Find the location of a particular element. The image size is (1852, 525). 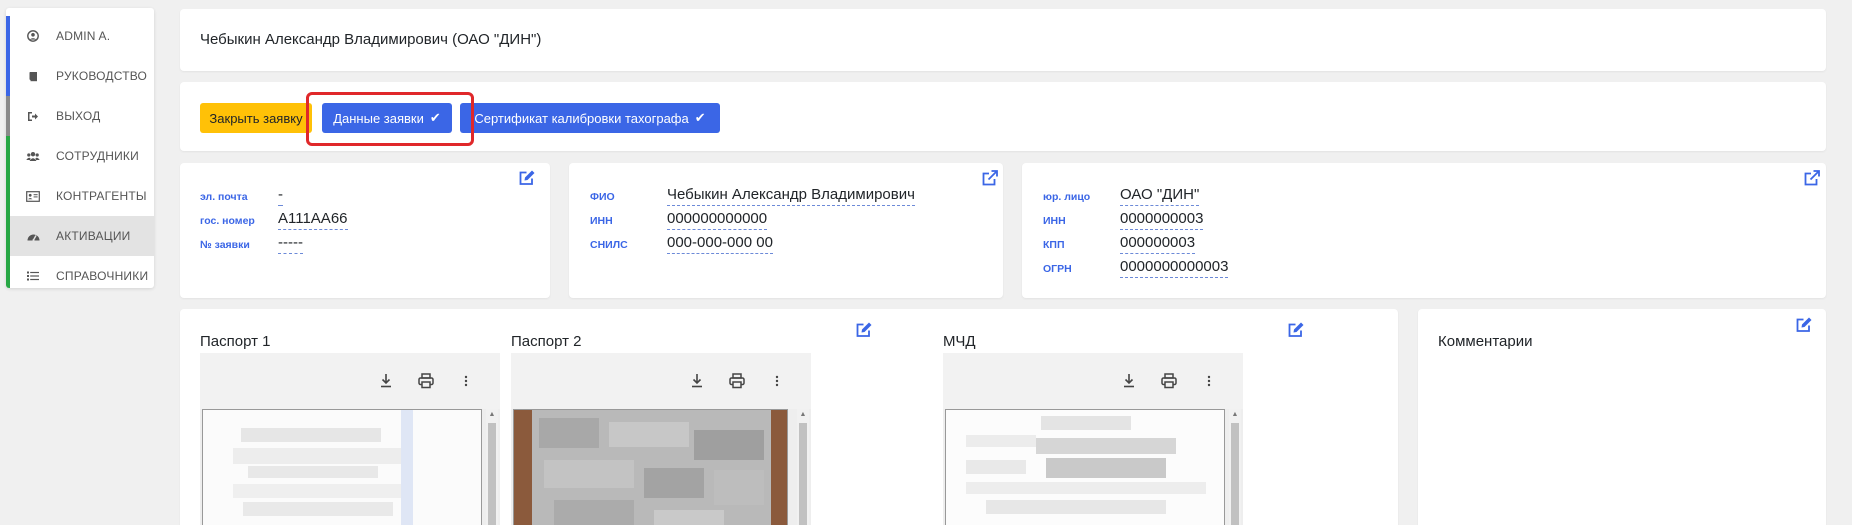

certificate-button: Сертификат калибровки тахографа ✔ is located at coordinates (590, 118).